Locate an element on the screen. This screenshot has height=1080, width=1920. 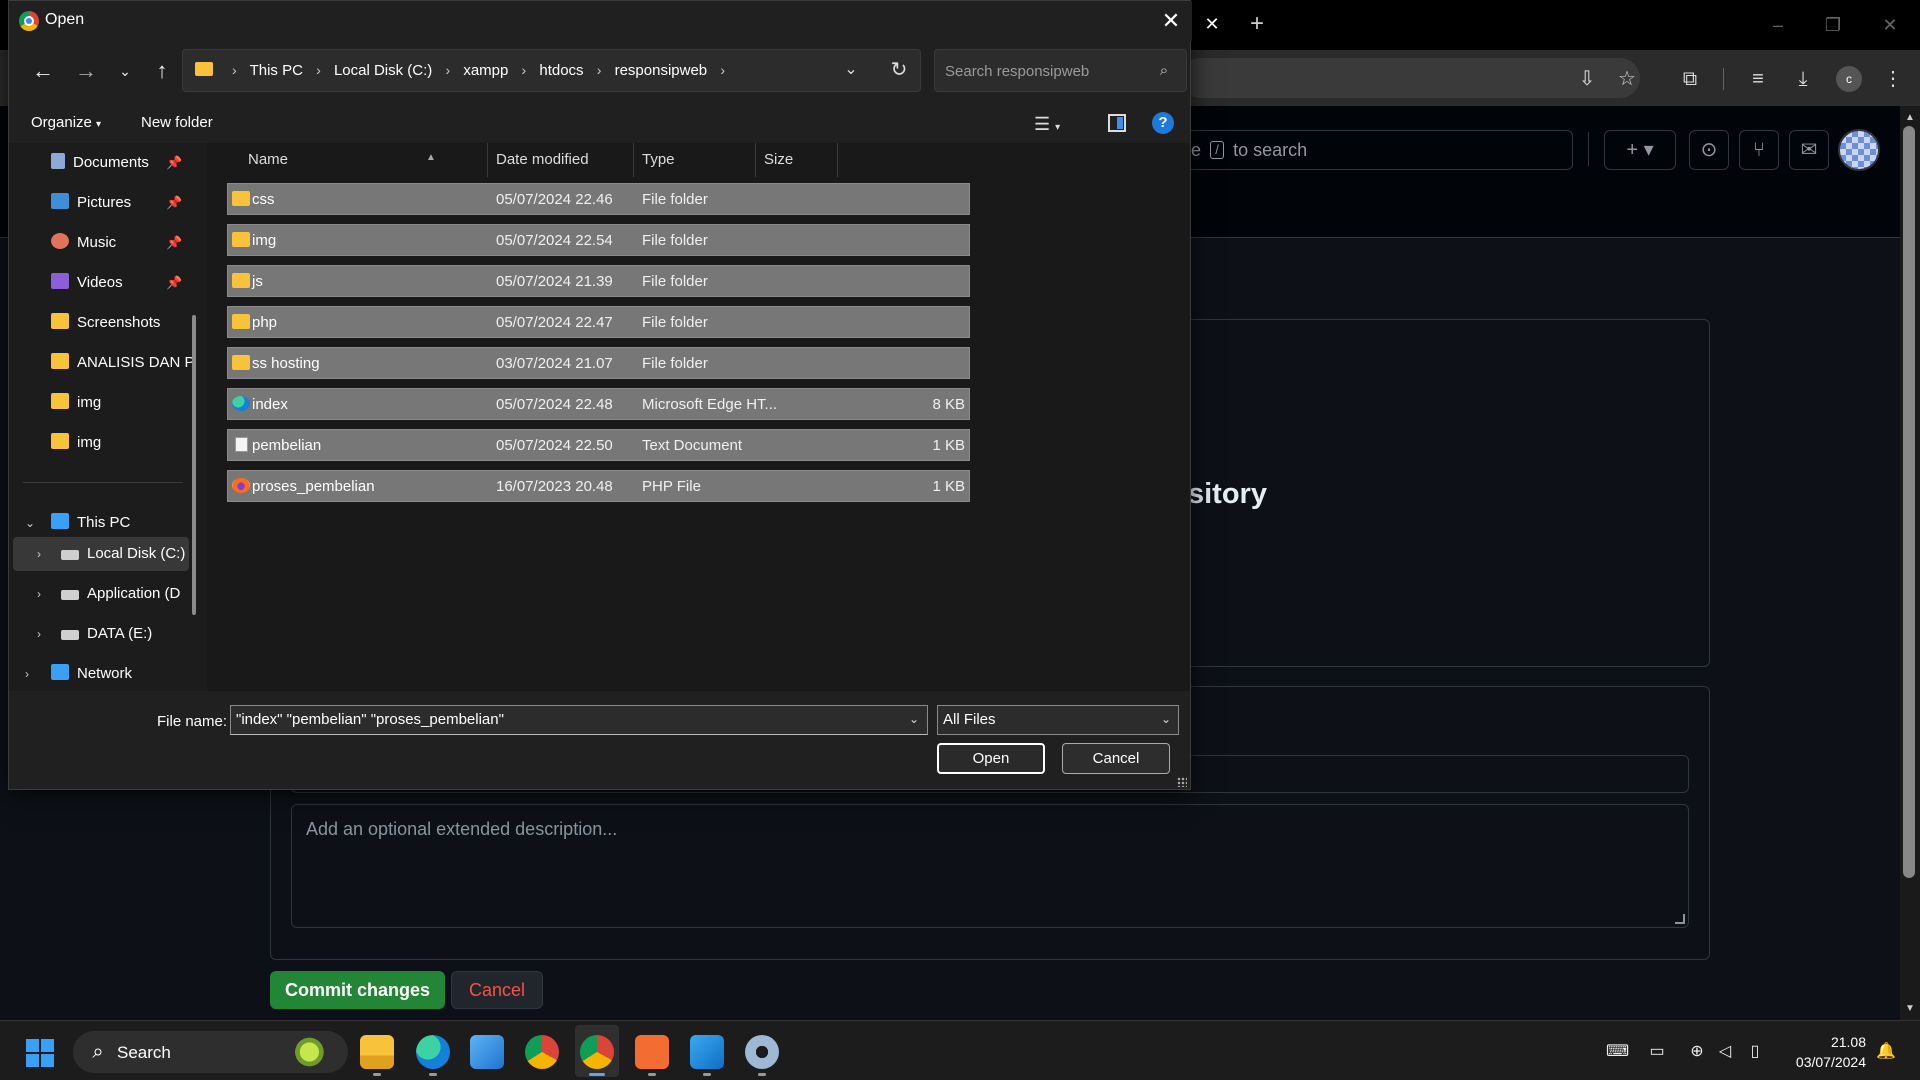
breadcrumb-local-disk: Local Disk (C:) is located at coordinates (383, 70).